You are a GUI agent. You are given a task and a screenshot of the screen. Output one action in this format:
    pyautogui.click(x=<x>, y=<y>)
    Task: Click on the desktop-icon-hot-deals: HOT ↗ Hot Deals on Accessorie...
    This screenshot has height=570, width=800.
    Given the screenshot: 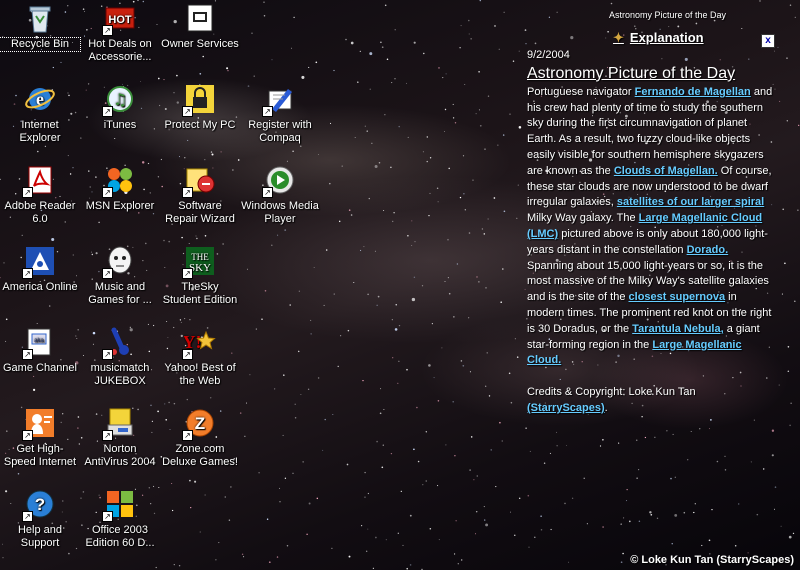 What is the action you would take?
    pyautogui.click(x=120, y=32)
    